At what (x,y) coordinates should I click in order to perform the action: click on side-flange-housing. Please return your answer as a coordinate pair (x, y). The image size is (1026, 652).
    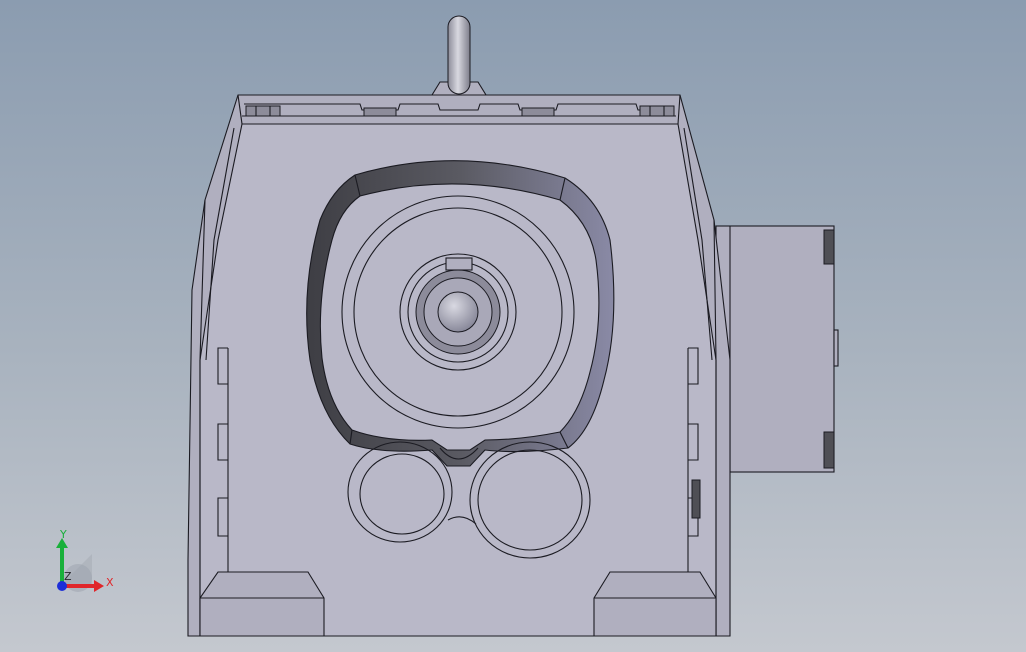
    Looking at the image, I should click on (777, 349).